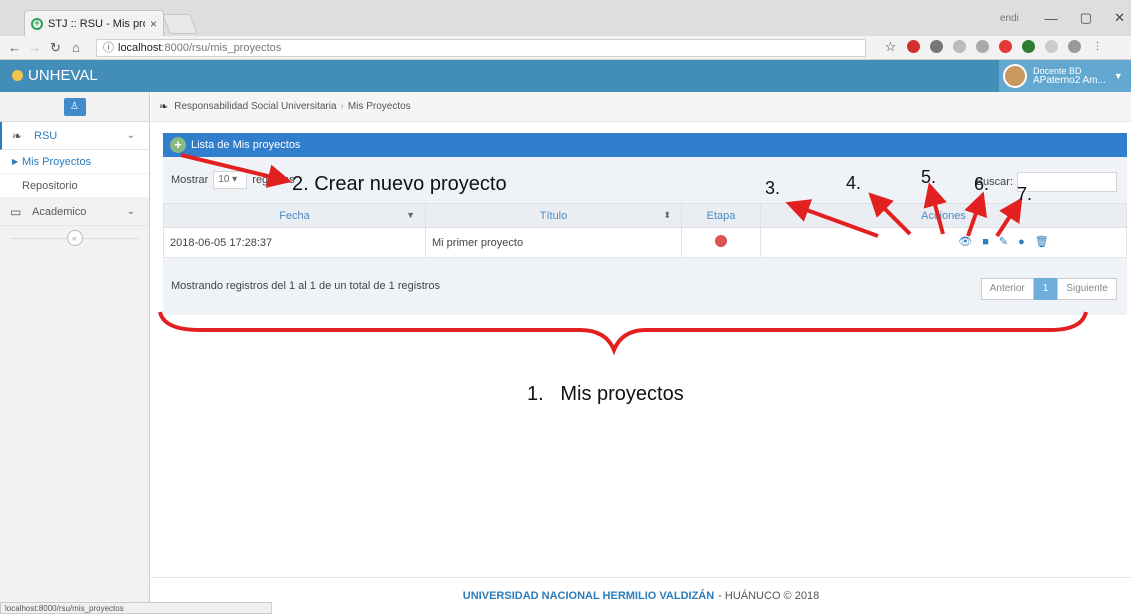 The height and width of the screenshot is (614, 1131). Describe the element at coordinates (1118, 76) in the screenshot. I see `caret-down-icon: ▼` at that location.